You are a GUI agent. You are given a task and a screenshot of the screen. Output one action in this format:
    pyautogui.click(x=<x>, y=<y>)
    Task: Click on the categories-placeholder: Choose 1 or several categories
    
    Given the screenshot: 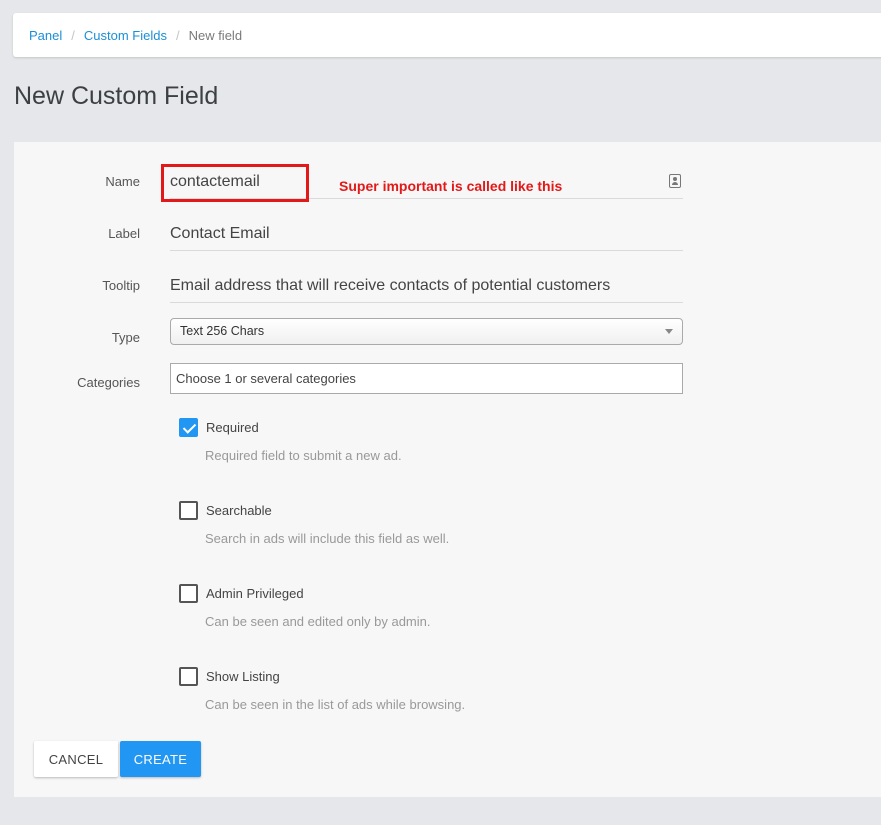 What is the action you would take?
    pyautogui.click(x=266, y=378)
    